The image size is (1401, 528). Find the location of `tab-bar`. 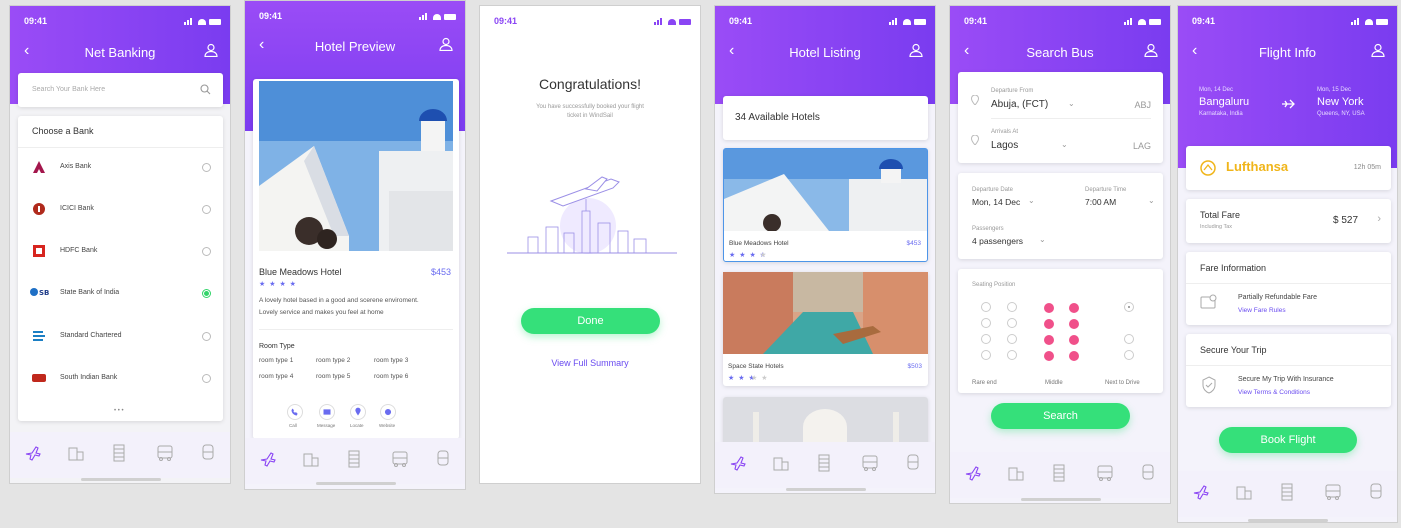

tab-bar is located at coordinates (120, 455).